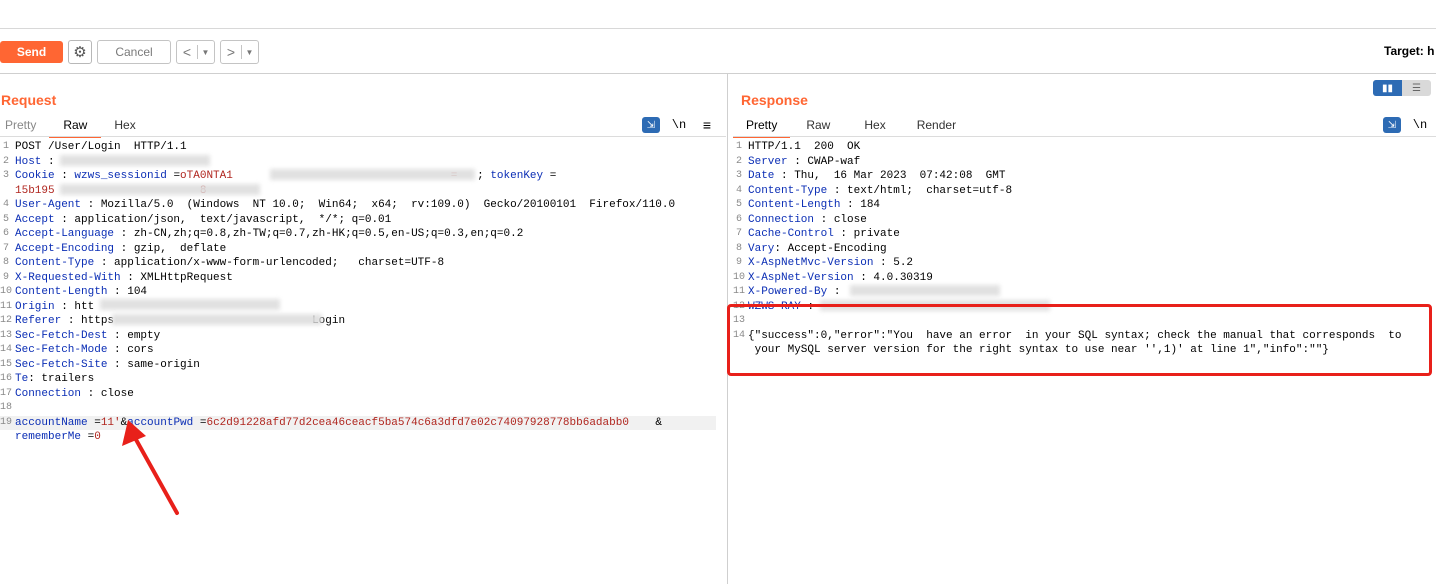  I want to click on code-token: 11', so click(110, 422).